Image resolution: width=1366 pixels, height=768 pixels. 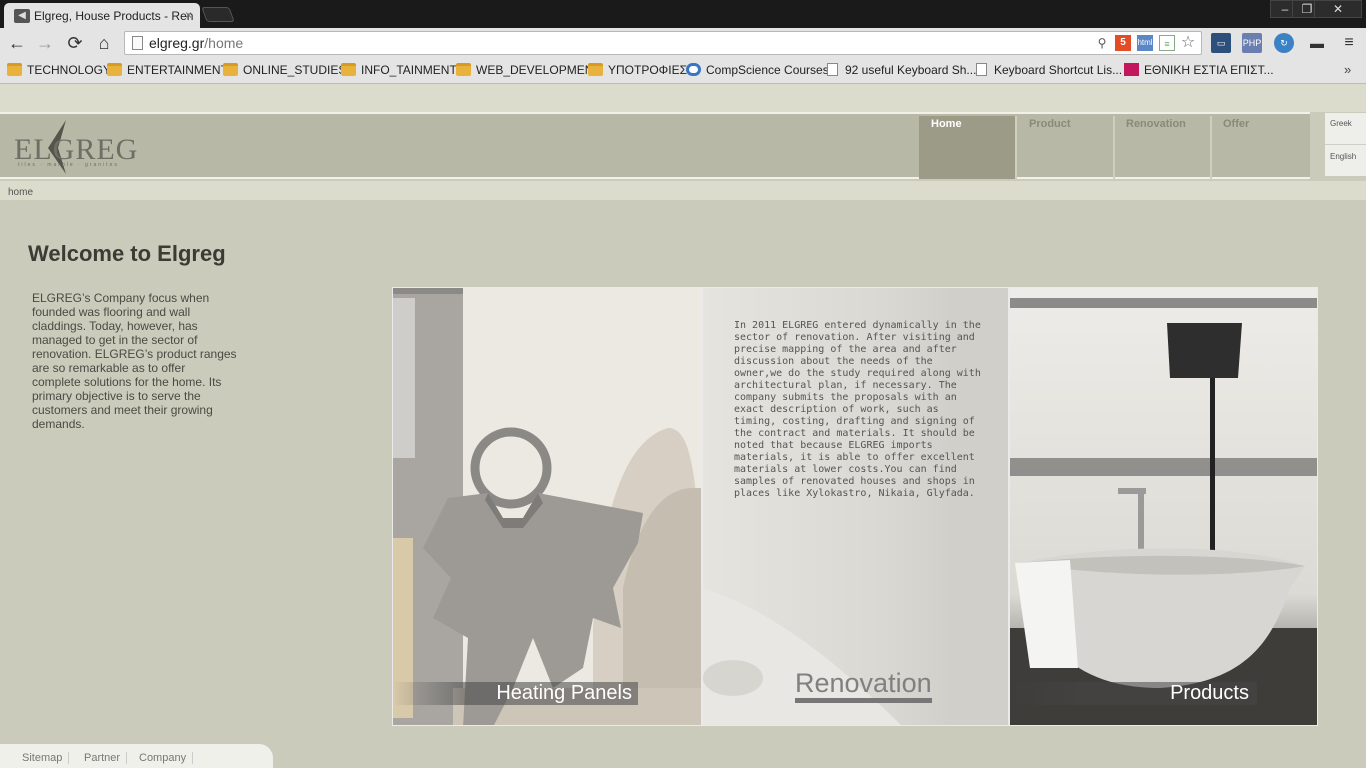 I want to click on back-button: ←, so click(x=17, y=43).